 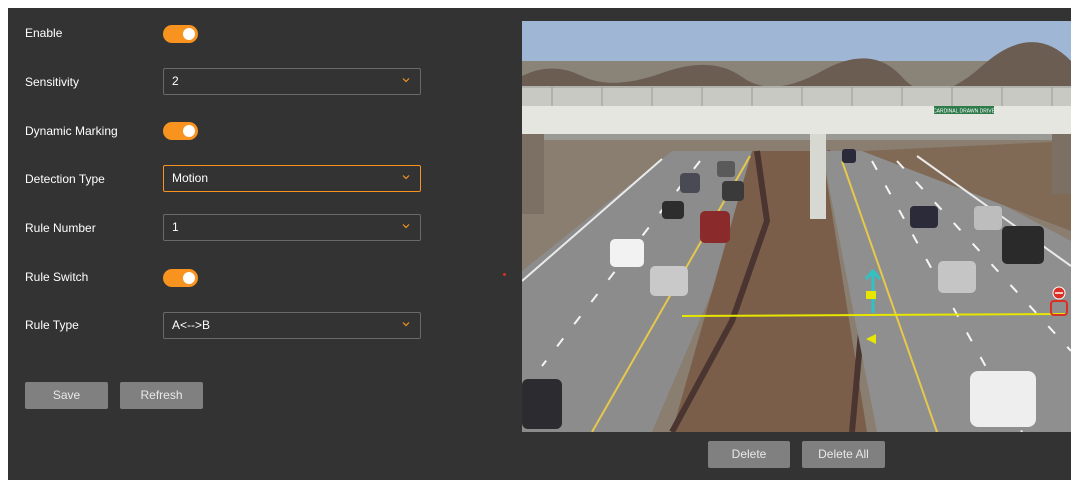 What do you see at coordinates (60, 228) in the screenshot?
I see `rule-number-label: Rule Number` at bounding box center [60, 228].